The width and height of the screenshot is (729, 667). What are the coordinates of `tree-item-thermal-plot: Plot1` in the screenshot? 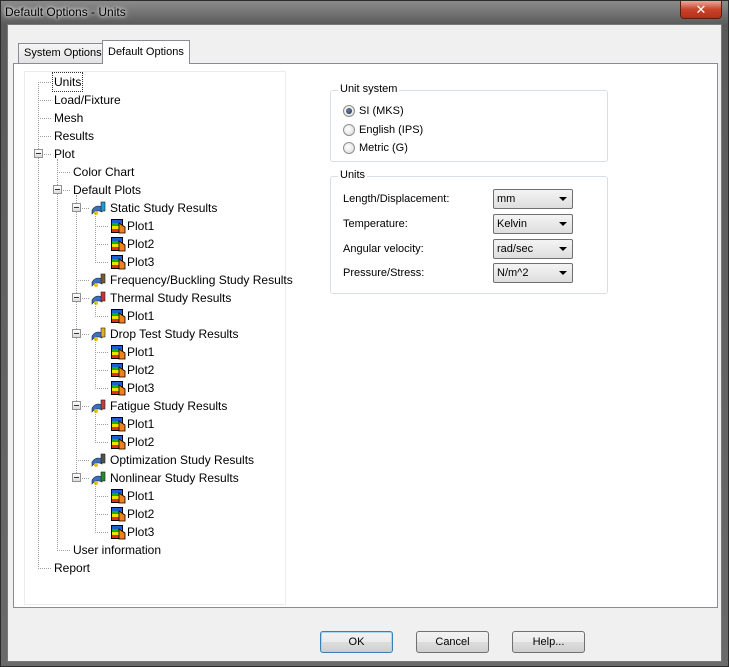 It's located at (132, 316).